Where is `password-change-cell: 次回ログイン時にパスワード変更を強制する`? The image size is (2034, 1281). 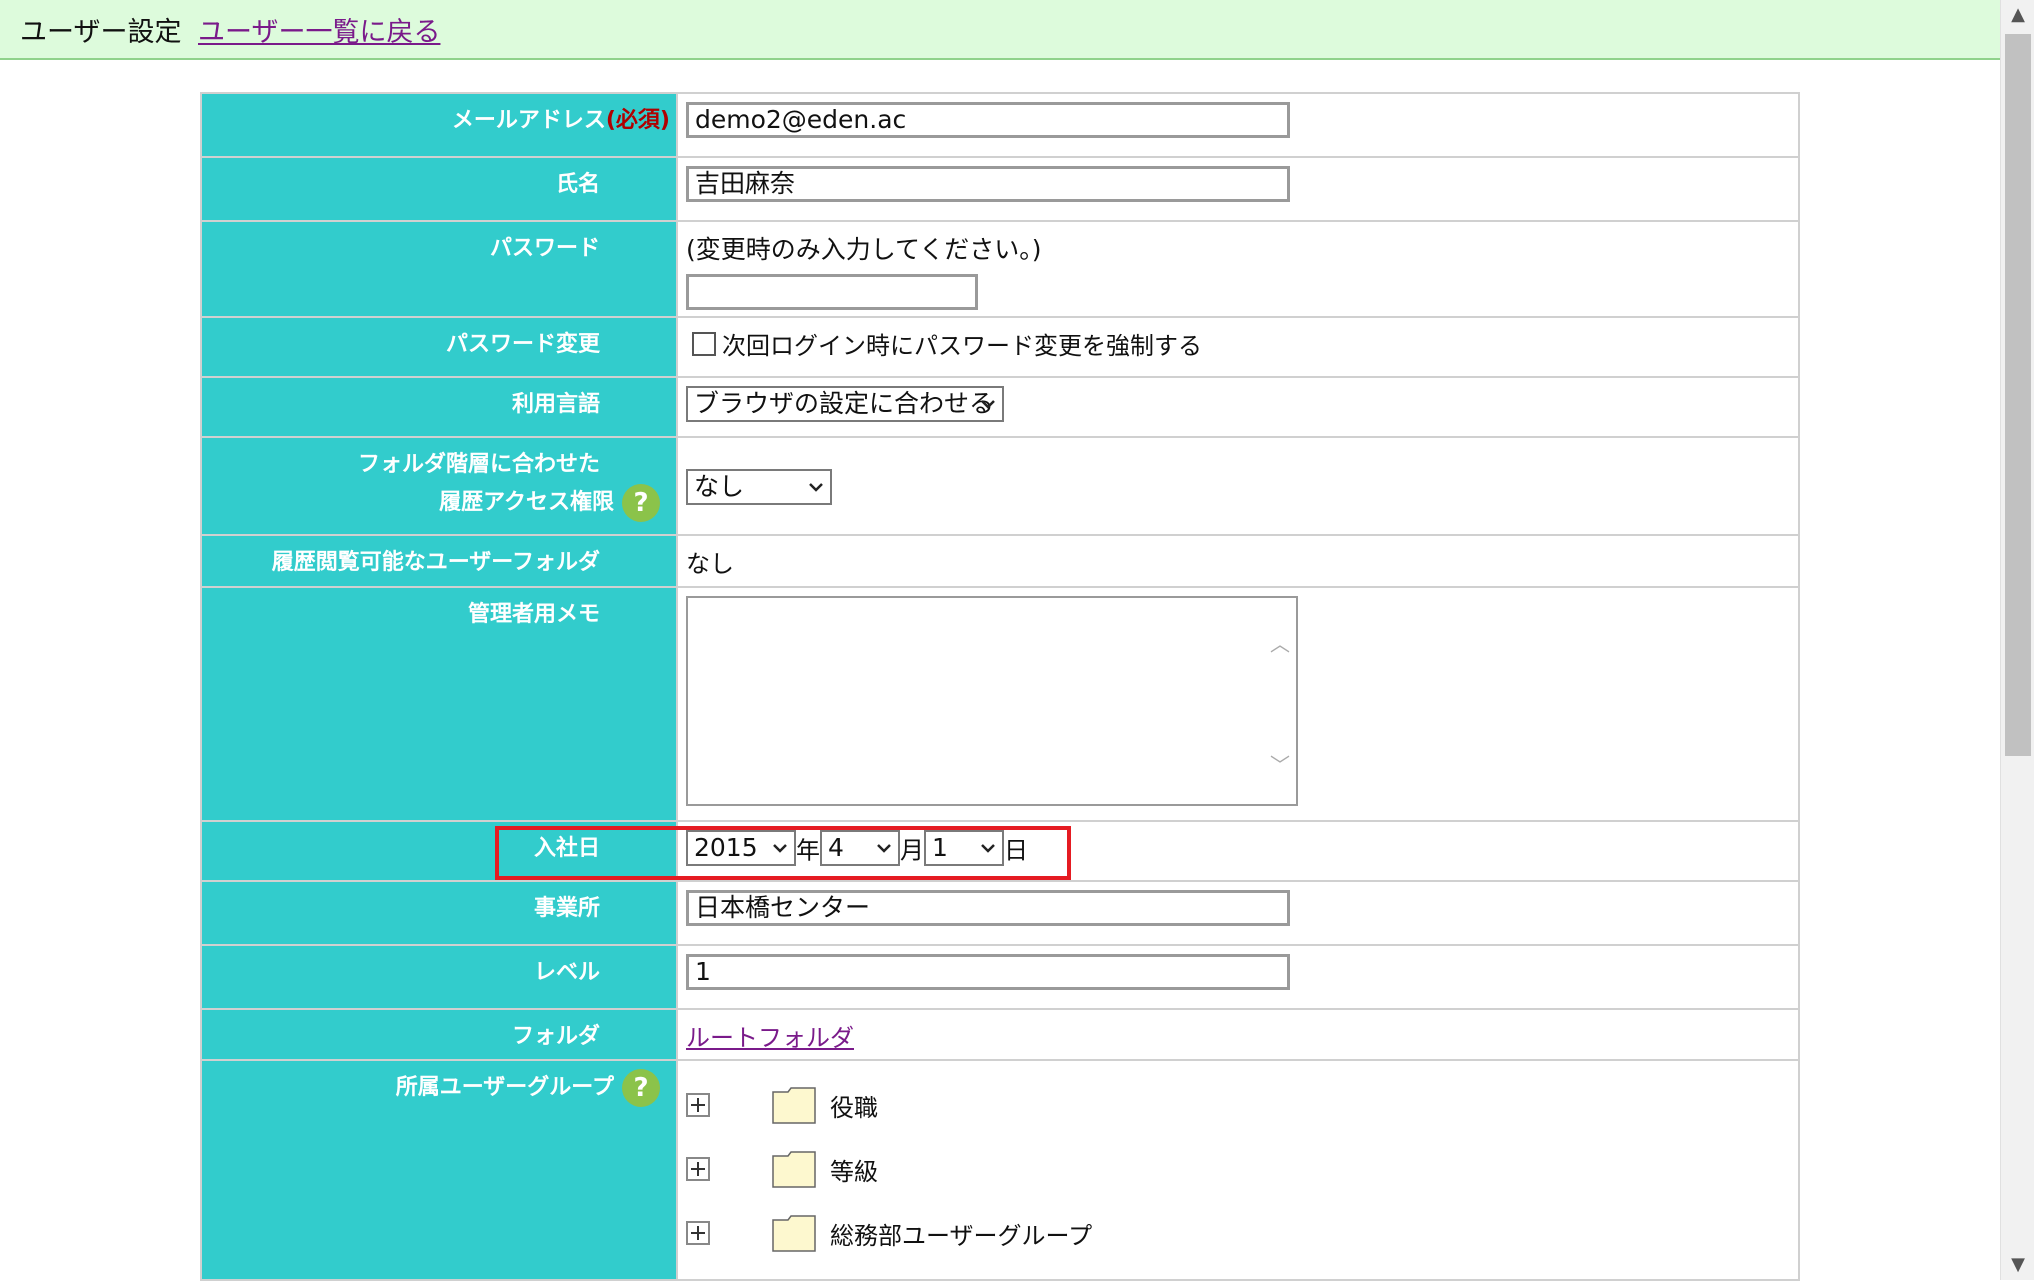
password-change-cell: 次回ログイン時にパスワード変更を強制する is located at coordinates (1238, 347).